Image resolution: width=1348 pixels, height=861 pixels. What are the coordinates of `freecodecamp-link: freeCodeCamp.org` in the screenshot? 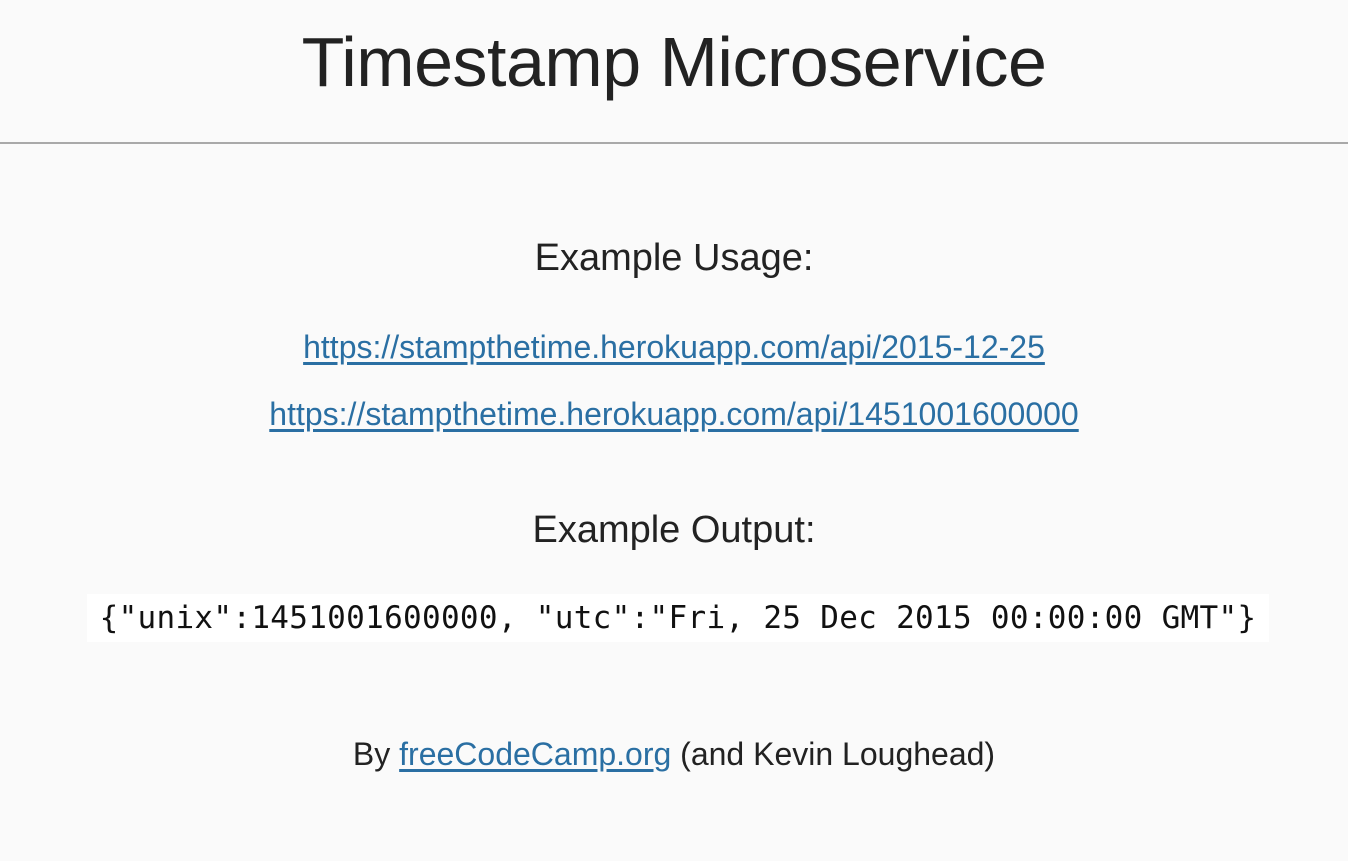 It's located at (535, 754).